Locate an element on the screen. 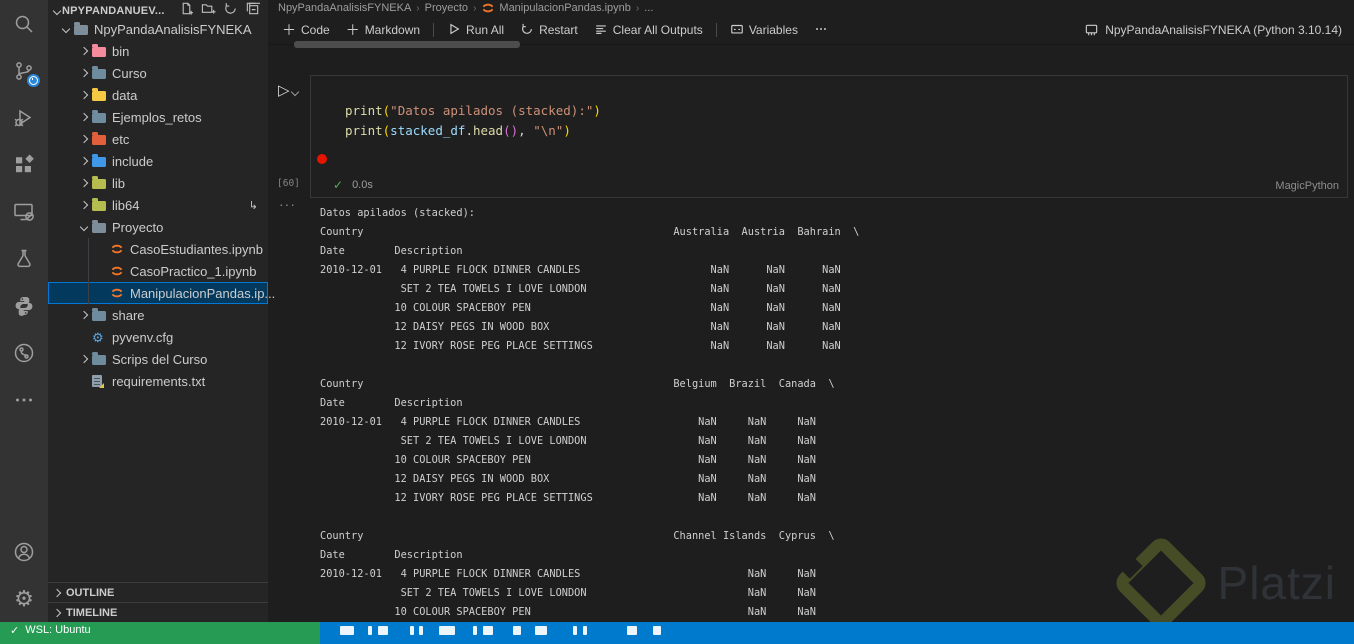 The height and width of the screenshot is (644, 1354). language-mode-indicator: MagicPython is located at coordinates (1307, 186).